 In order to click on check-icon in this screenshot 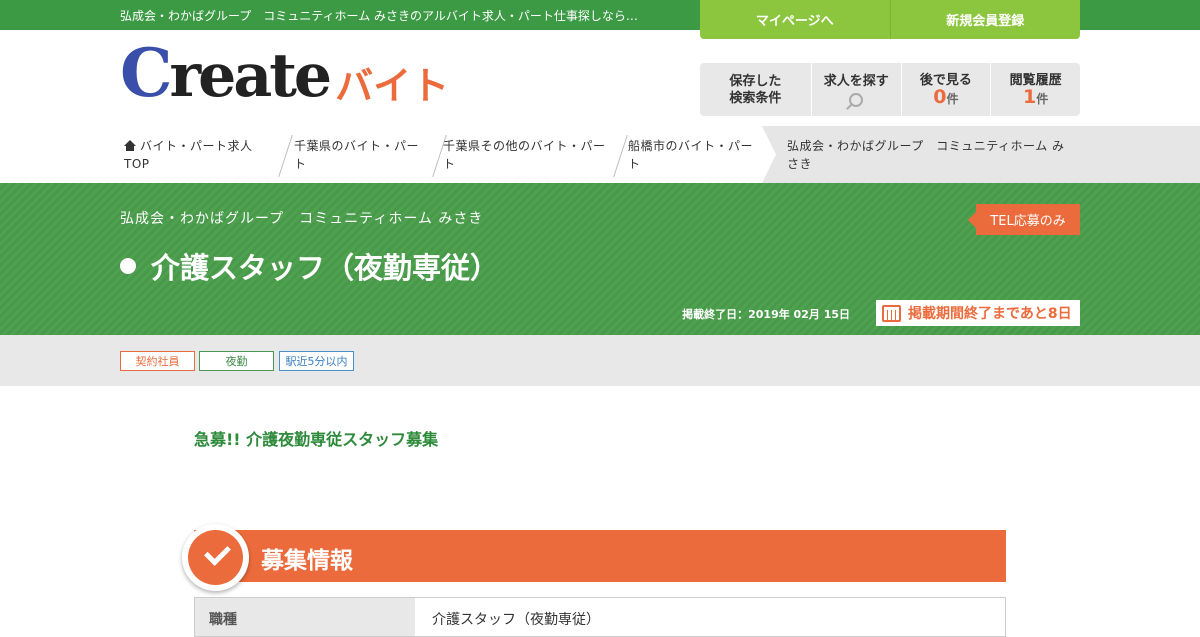, I will do `click(215, 557)`.